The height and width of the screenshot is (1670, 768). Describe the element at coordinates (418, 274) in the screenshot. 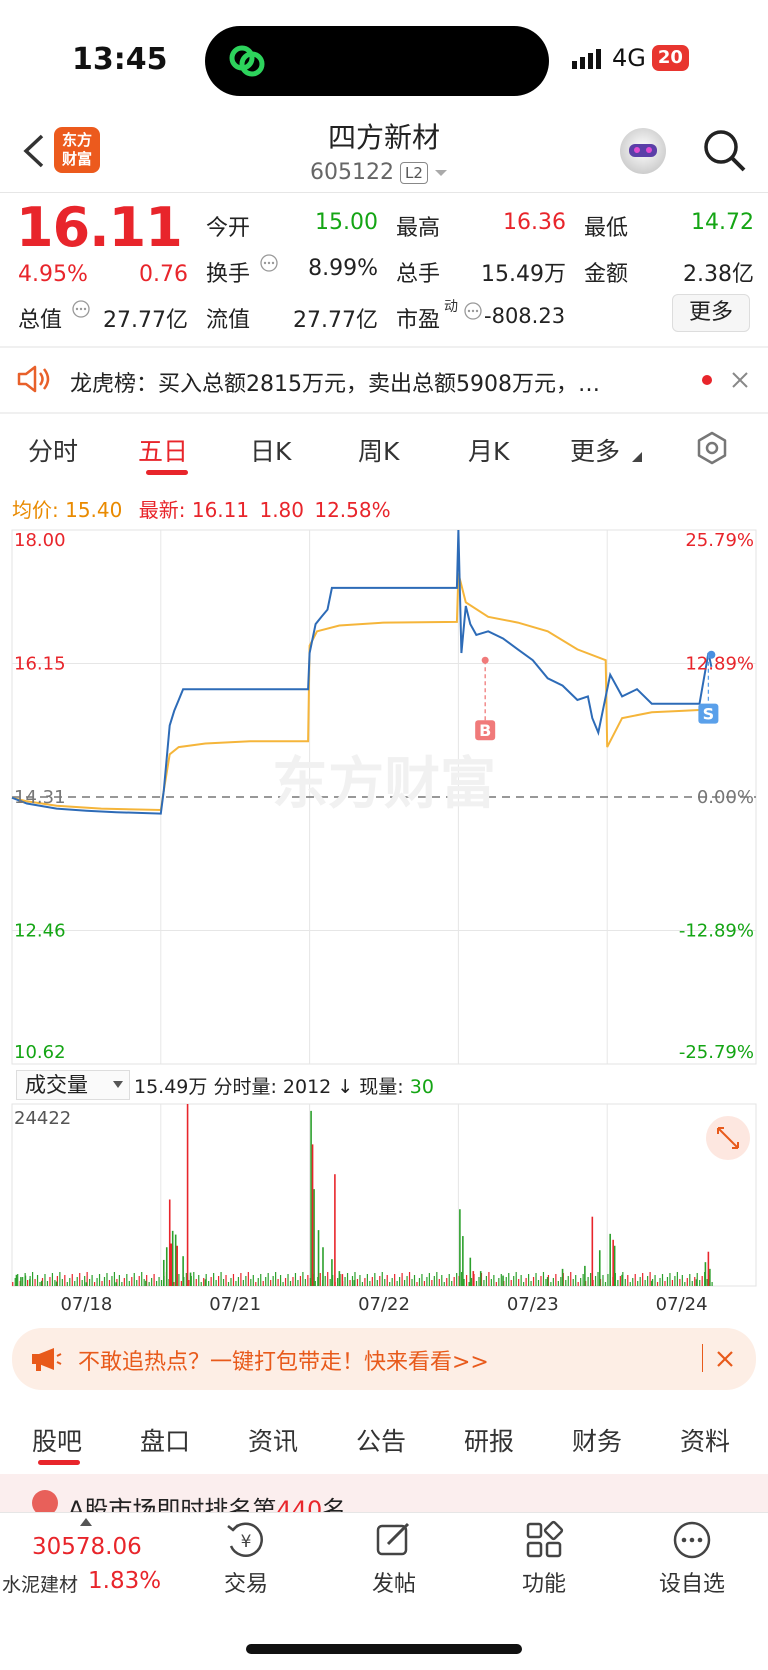

I see `volume-label: 总手` at that location.